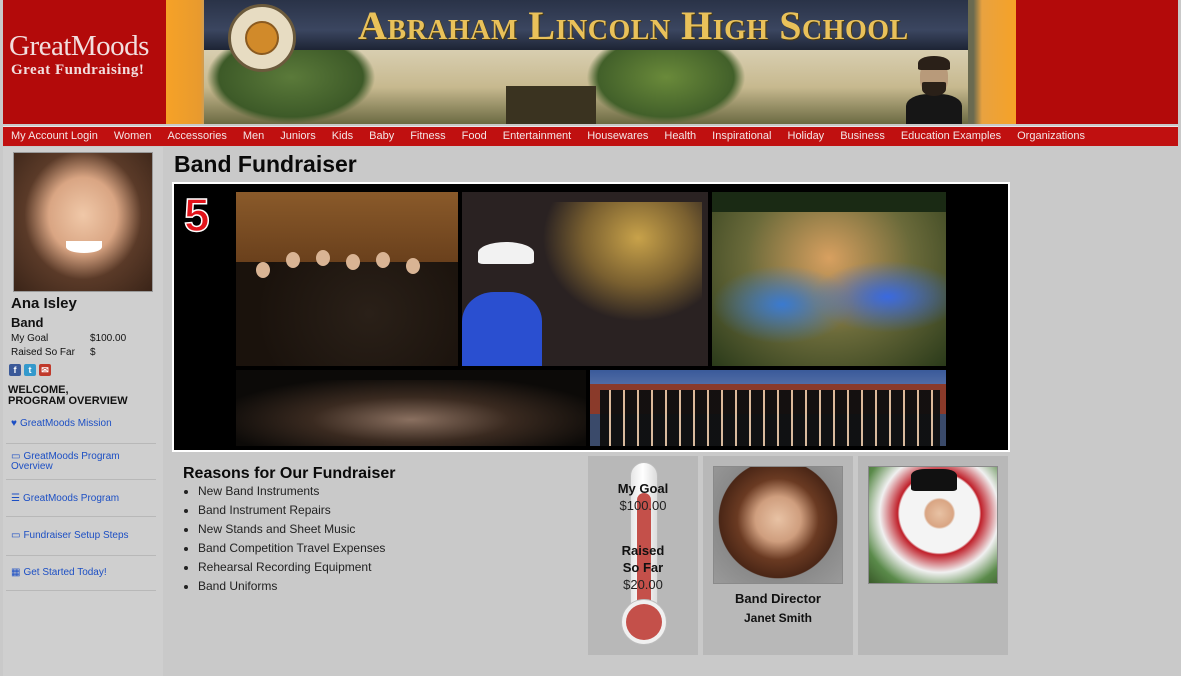  I want to click on nav-housewares: Housewares, so click(617, 136).